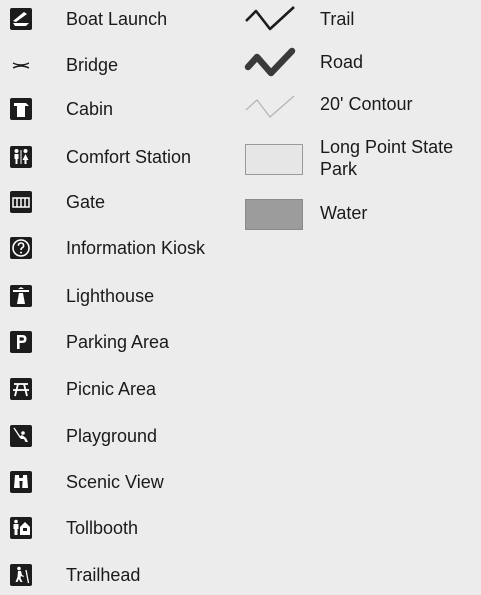  Describe the element at coordinates (90, 109) in the screenshot. I see `legend-label: Cabin` at that location.